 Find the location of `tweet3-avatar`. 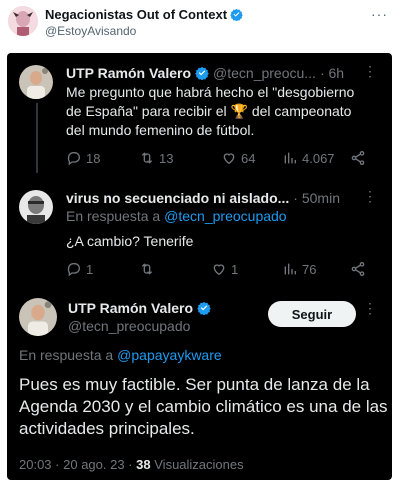

tweet3-avatar is located at coordinates (38, 317).